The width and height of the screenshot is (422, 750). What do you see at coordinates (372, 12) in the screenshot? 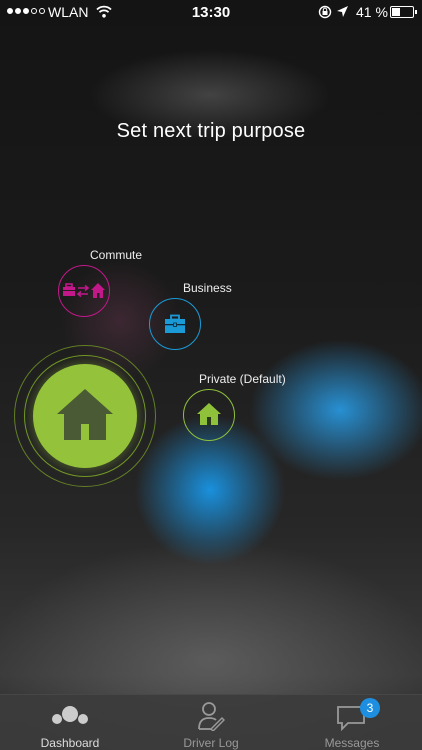
I see `battery-percentage: 41 %` at bounding box center [372, 12].